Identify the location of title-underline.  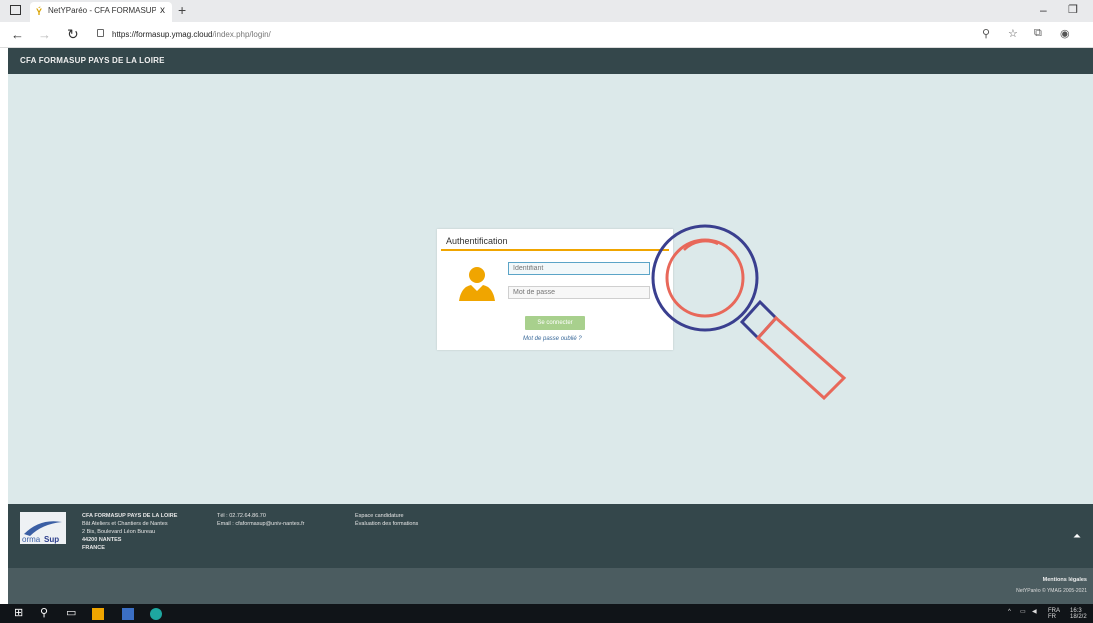
(555, 250).